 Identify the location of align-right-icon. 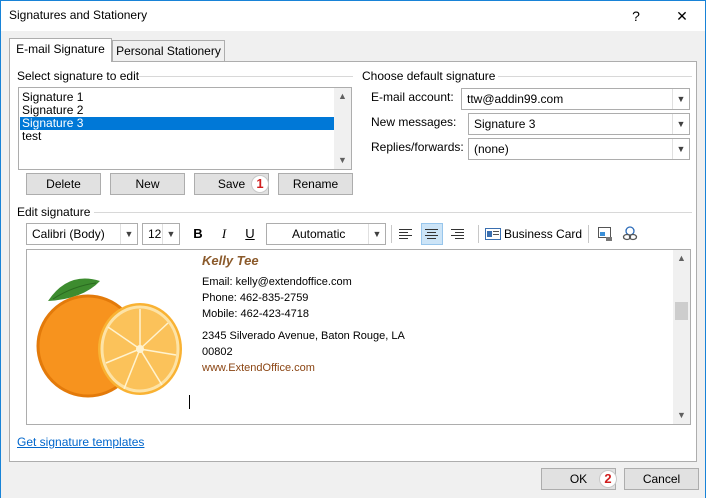
(457, 234).